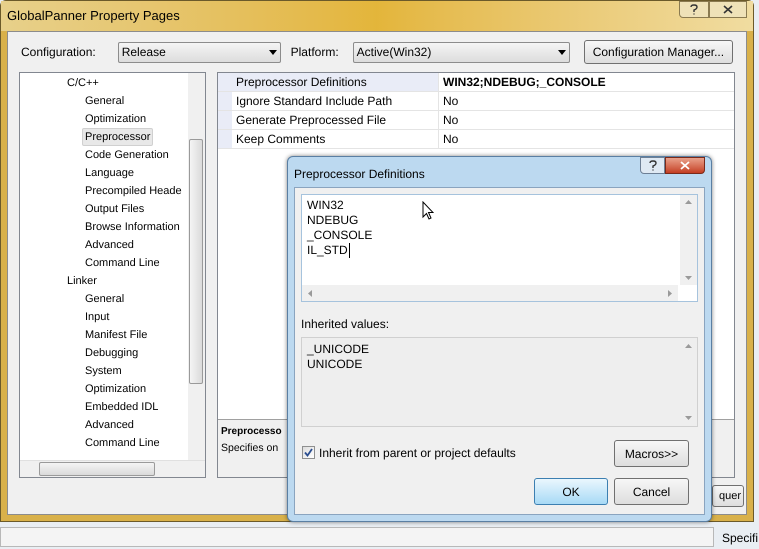  I want to click on definition-line: _CONSOLE, so click(339, 235).